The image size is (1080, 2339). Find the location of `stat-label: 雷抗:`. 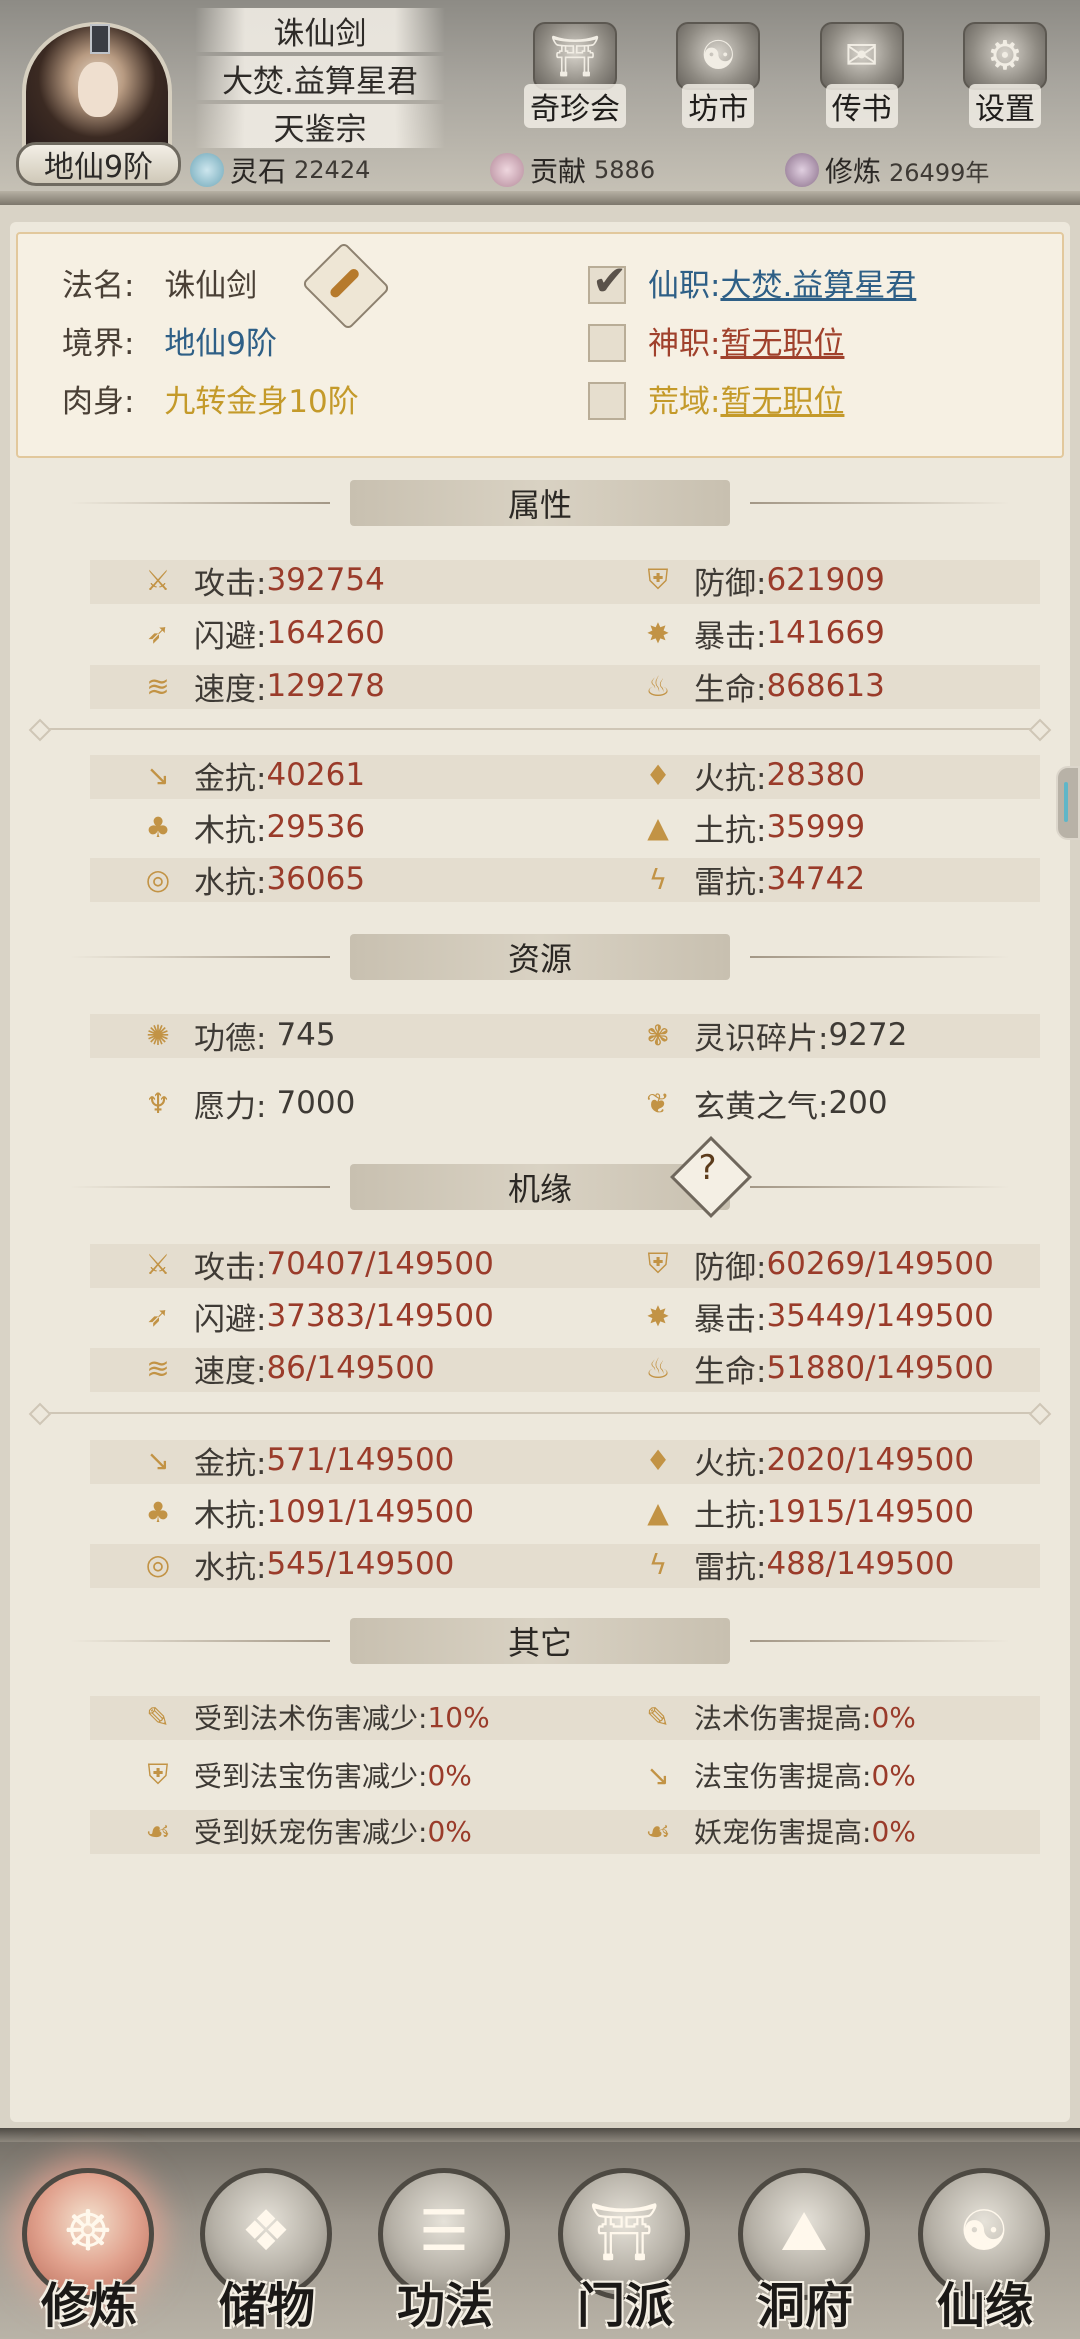

stat-label: 雷抗: is located at coordinates (730, 882).